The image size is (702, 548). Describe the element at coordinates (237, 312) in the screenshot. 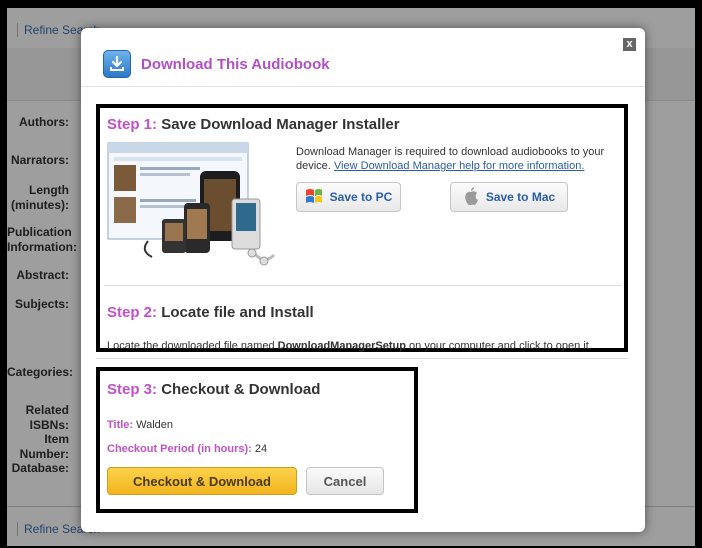

I see `step2-title: Locate file and Install` at that location.